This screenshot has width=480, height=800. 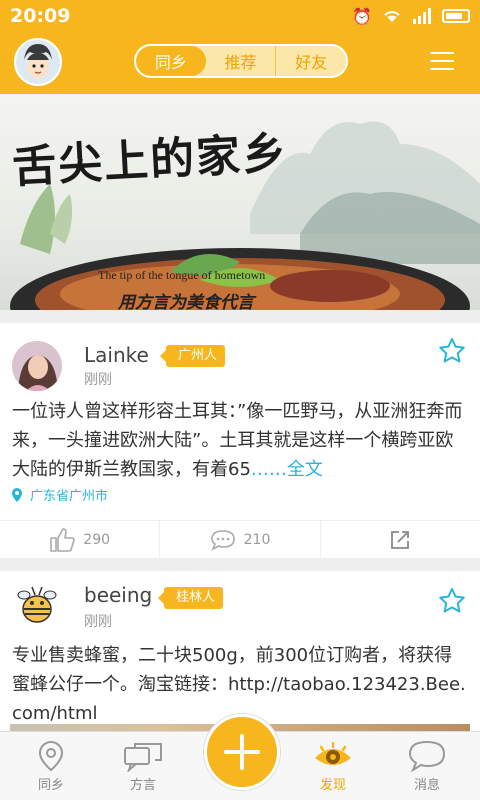 I want to click on comment-button: 210, so click(x=239, y=539).